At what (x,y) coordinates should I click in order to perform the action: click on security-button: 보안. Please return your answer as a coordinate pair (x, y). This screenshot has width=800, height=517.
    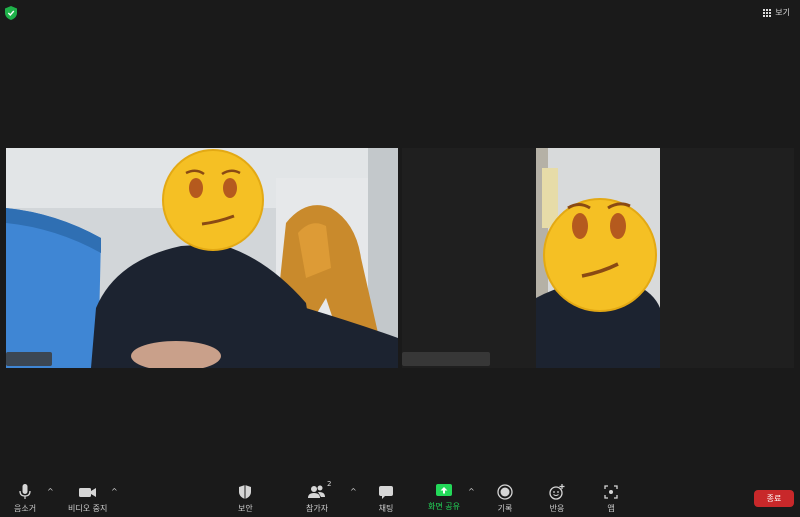
    Looking at the image, I should click on (245, 499).